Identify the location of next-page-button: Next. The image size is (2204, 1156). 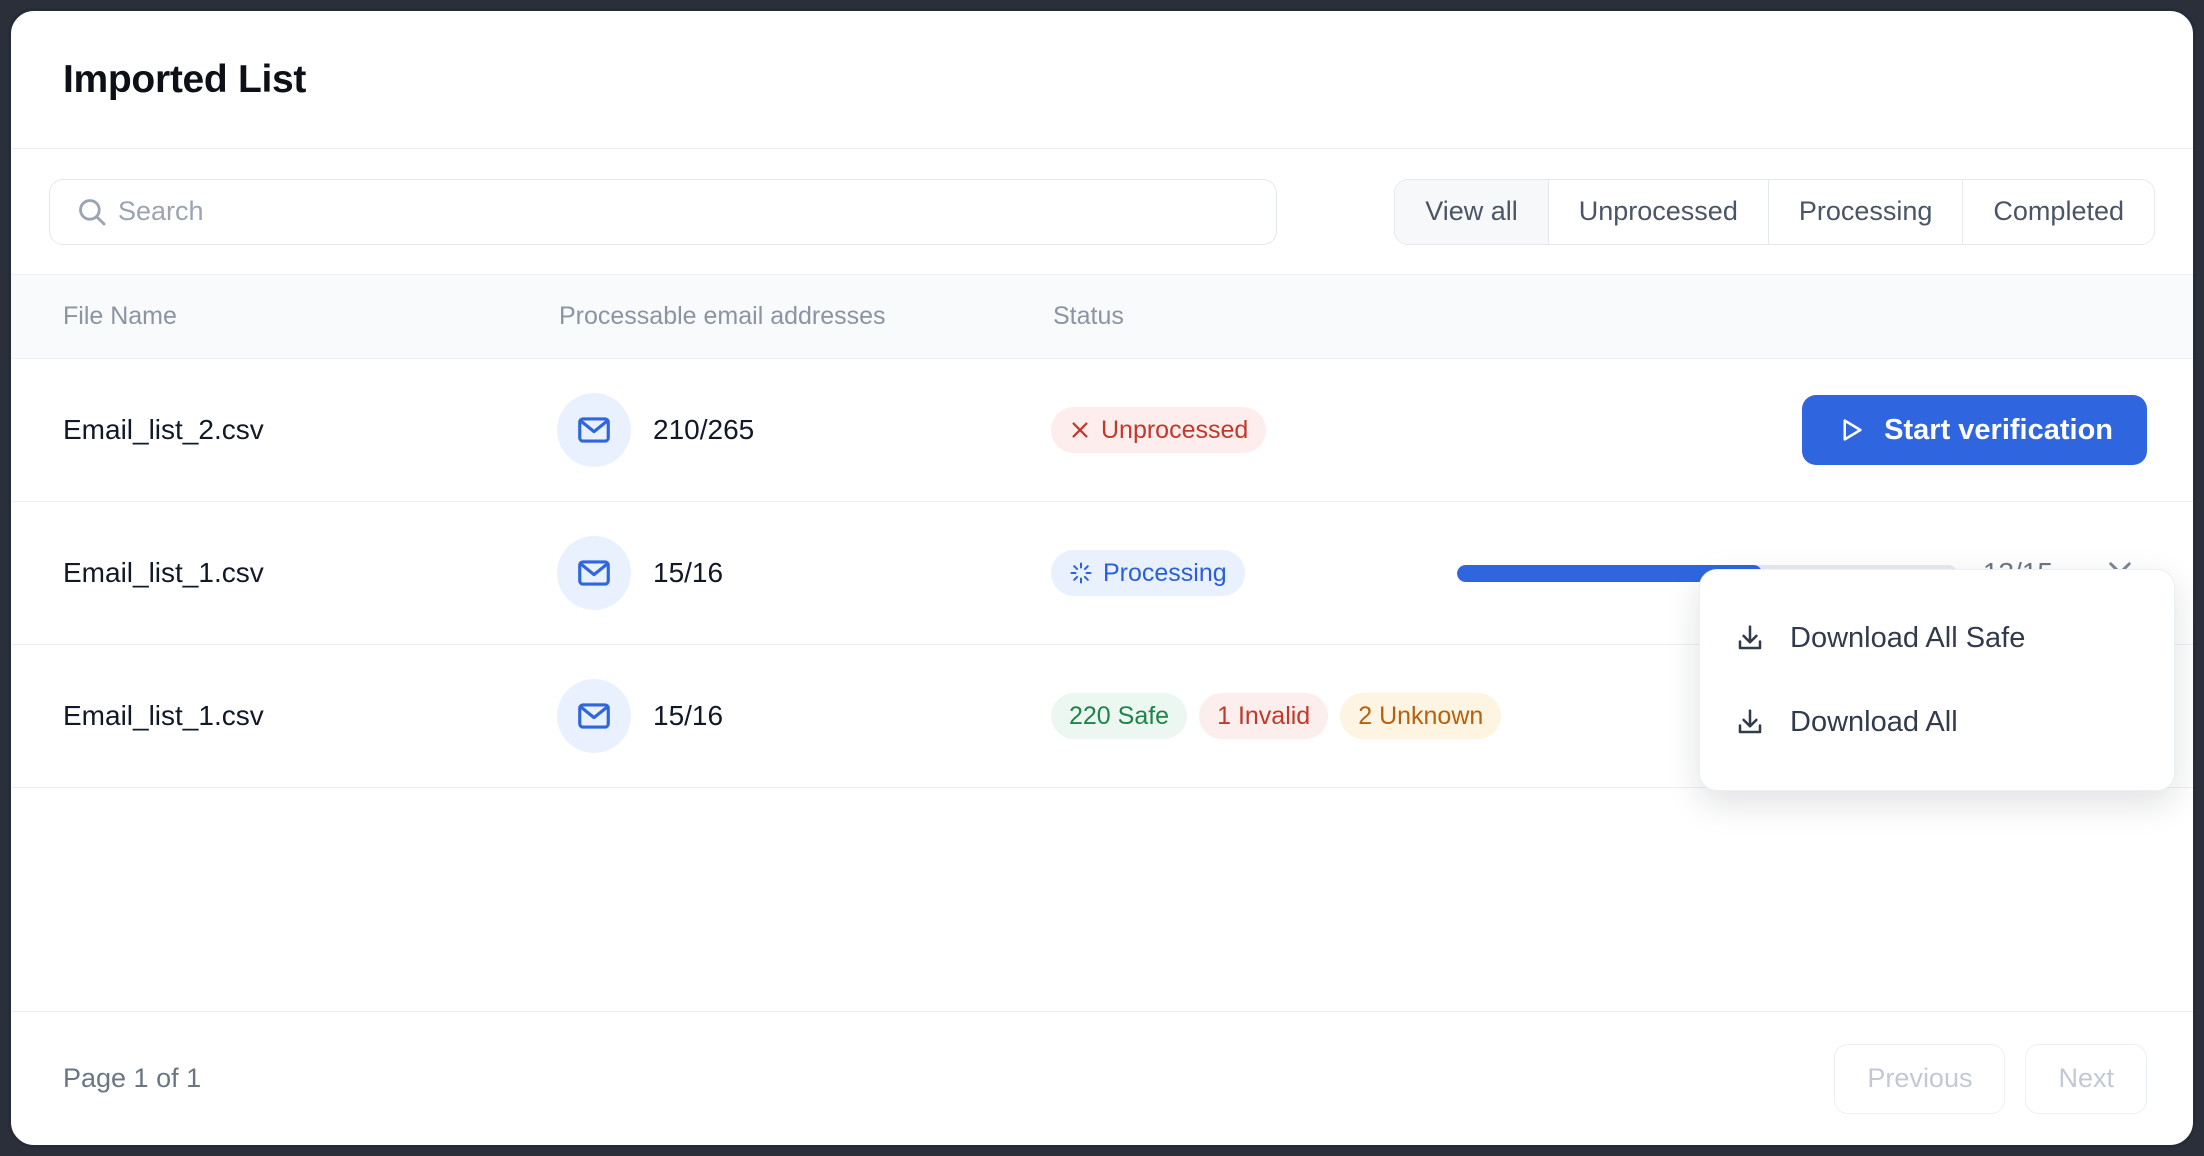
(2086, 1078).